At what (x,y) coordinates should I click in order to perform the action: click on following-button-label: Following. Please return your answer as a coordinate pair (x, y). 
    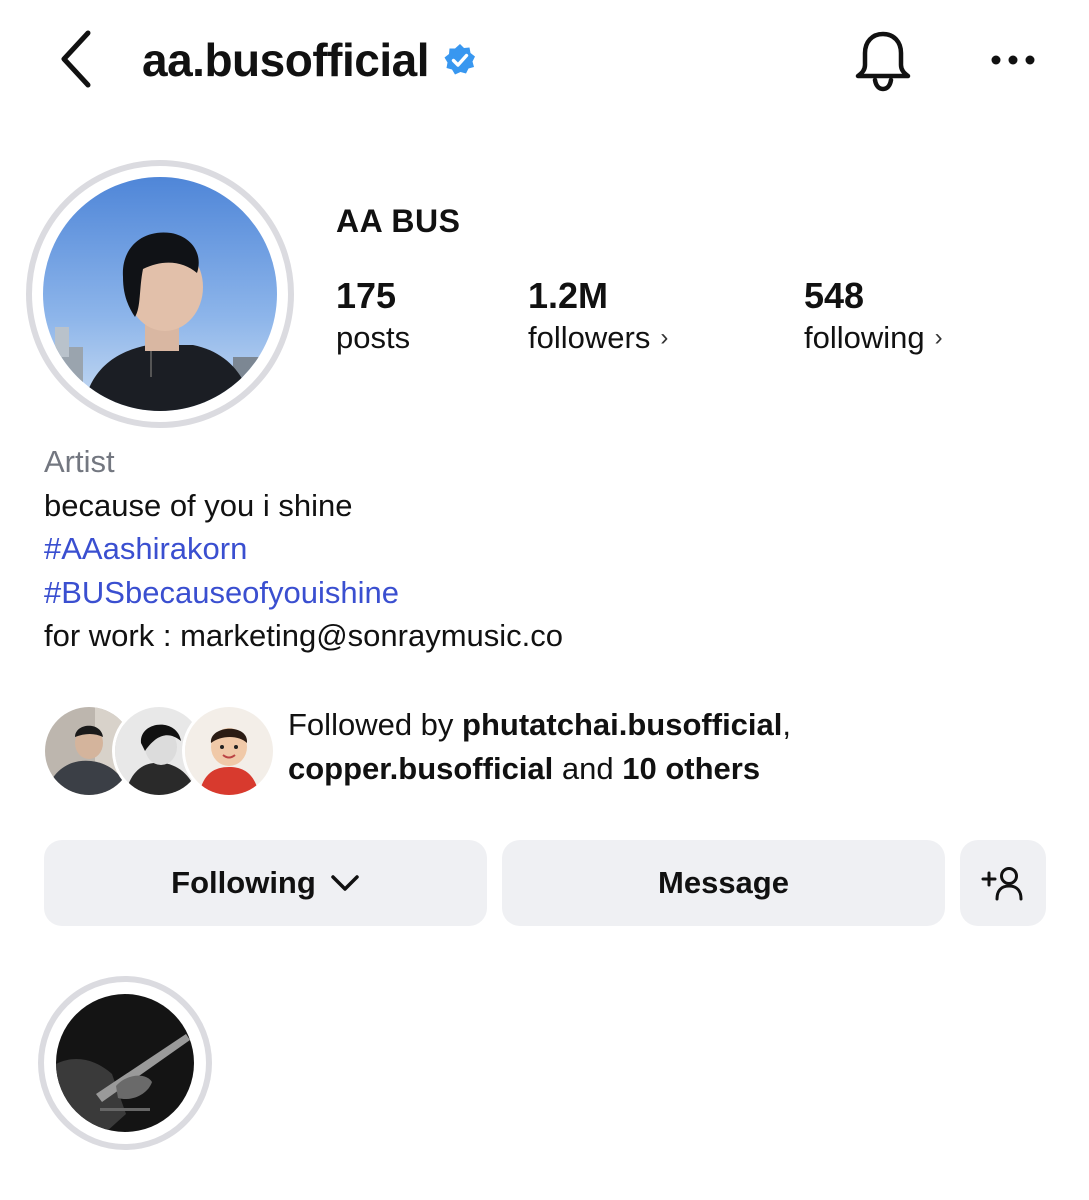
    Looking at the image, I should click on (243, 882).